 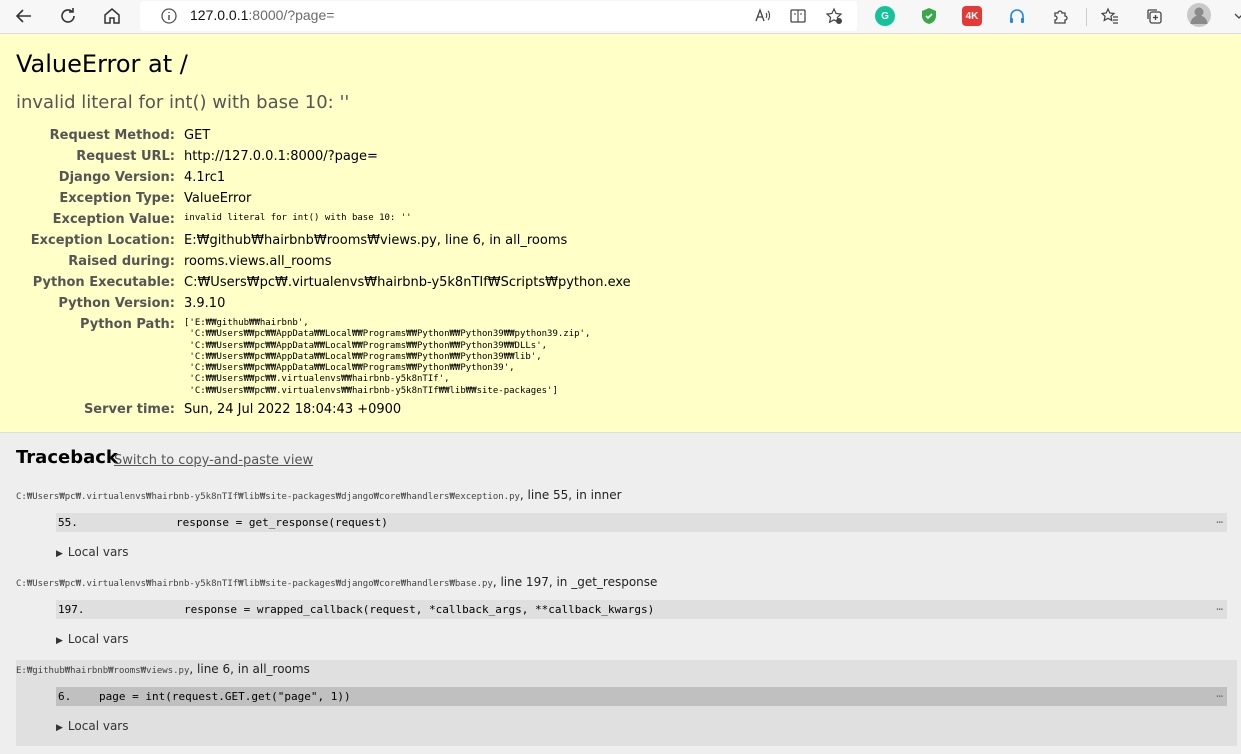 What do you see at coordinates (570, 495) in the screenshot?
I see `frame-location: , line 55, in inner` at bounding box center [570, 495].